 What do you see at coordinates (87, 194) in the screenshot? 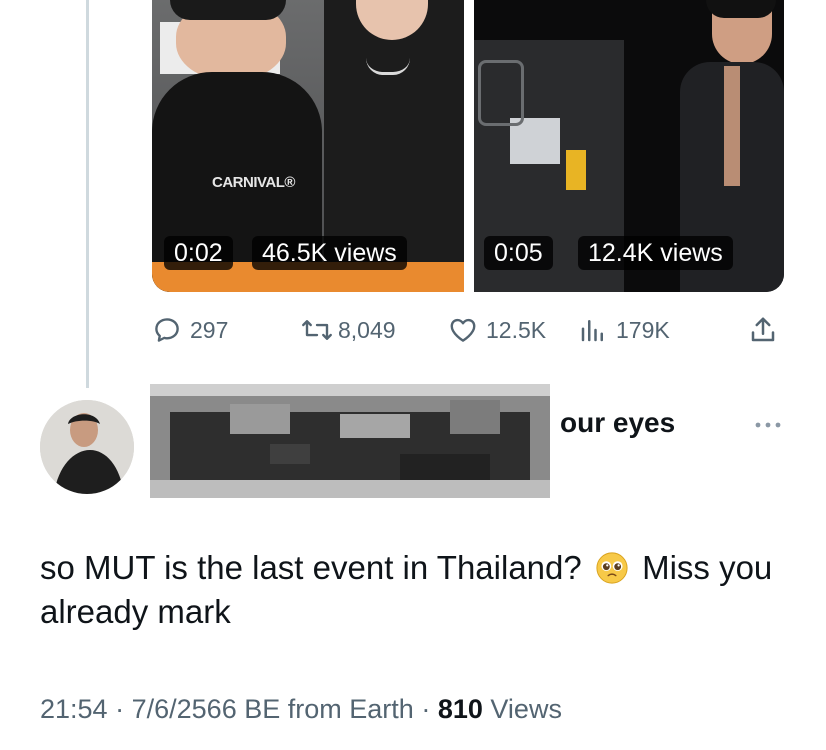
I see `thread-line` at bounding box center [87, 194].